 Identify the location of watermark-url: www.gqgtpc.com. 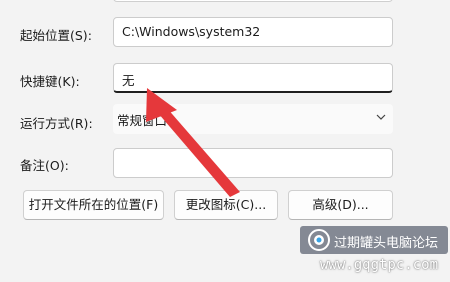
(379, 265).